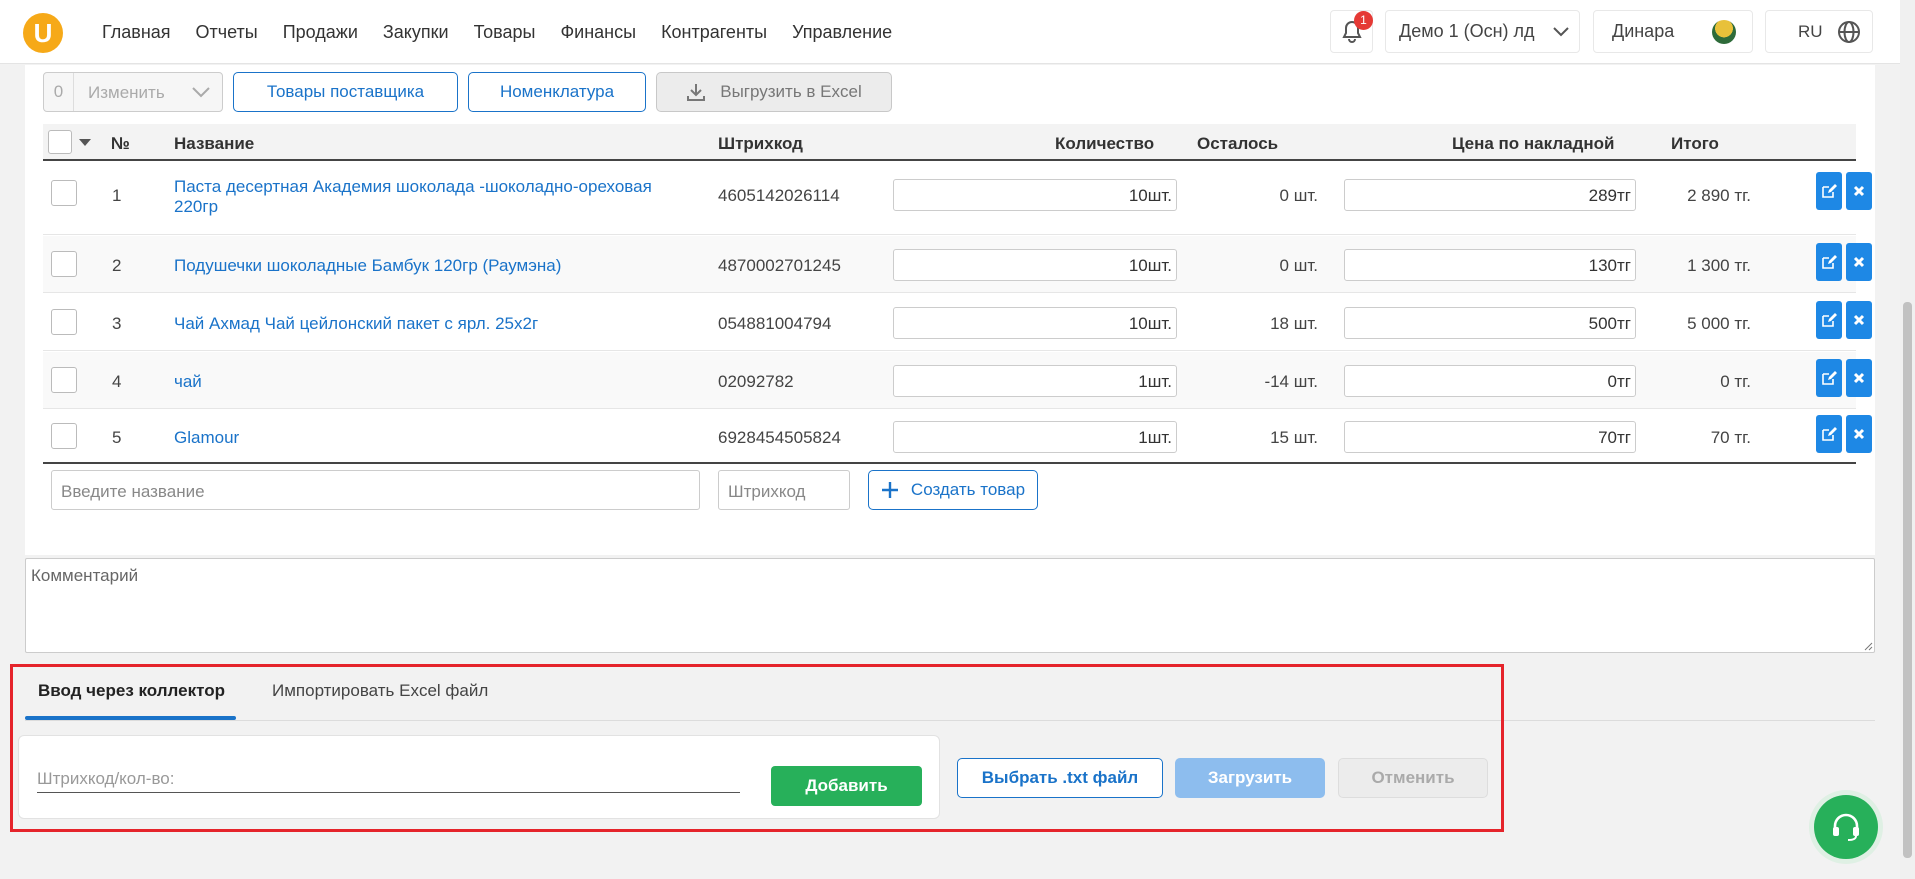 This screenshot has height=879, width=1915. Describe the element at coordinates (598, 32) in the screenshot. I see `nav-item-finance: Финансы` at that location.